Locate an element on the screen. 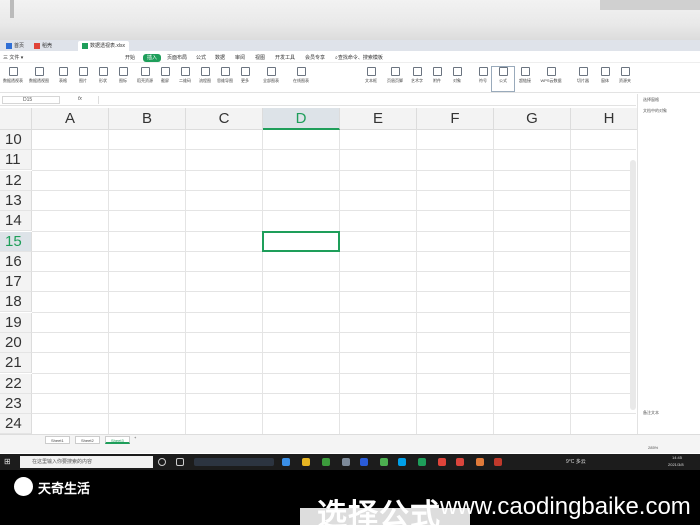 The width and height of the screenshot is (700, 525). clock-time: 14:45 is located at coordinates (677, 457).